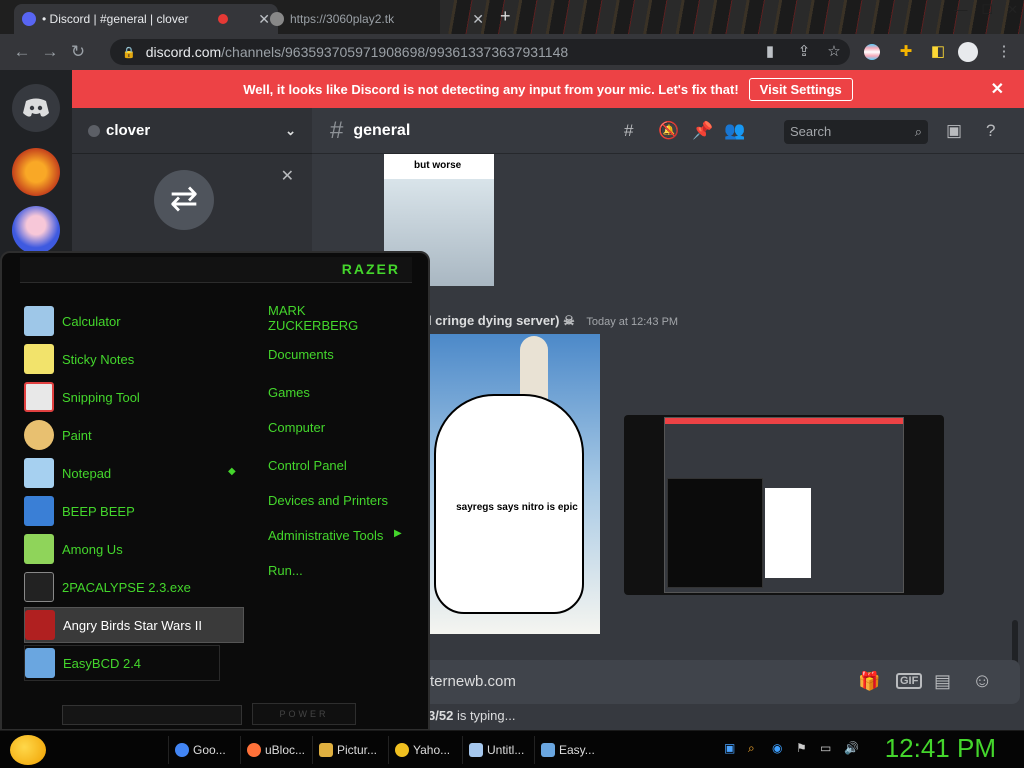 The height and width of the screenshot is (768, 1024). I want to click on member-list-icon: 👥, so click(734, 131).